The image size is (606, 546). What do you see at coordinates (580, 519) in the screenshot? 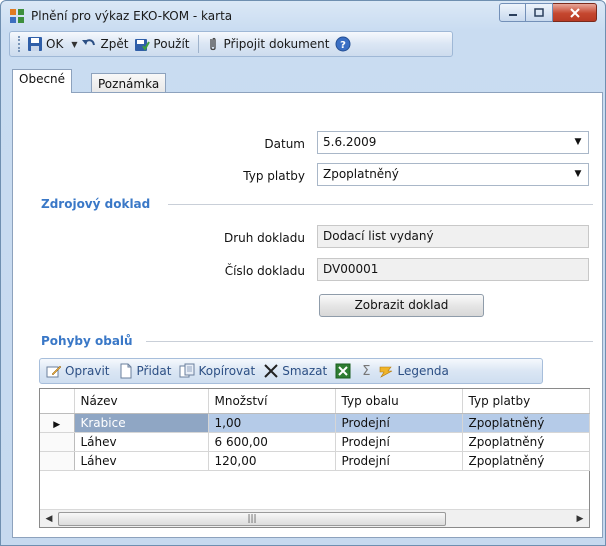
I see `scroll-right-icon: ▶` at bounding box center [580, 519].